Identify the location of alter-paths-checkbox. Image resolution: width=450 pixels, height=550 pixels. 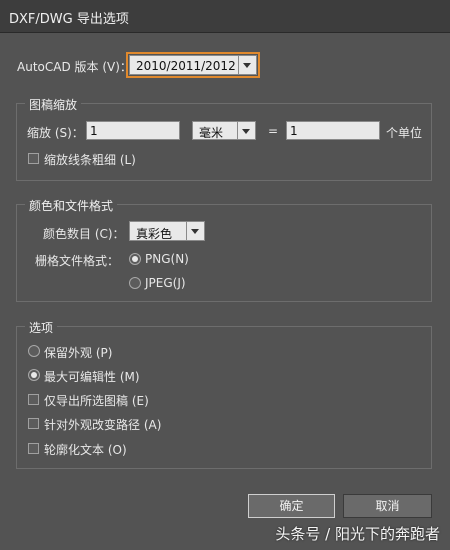
(33, 423).